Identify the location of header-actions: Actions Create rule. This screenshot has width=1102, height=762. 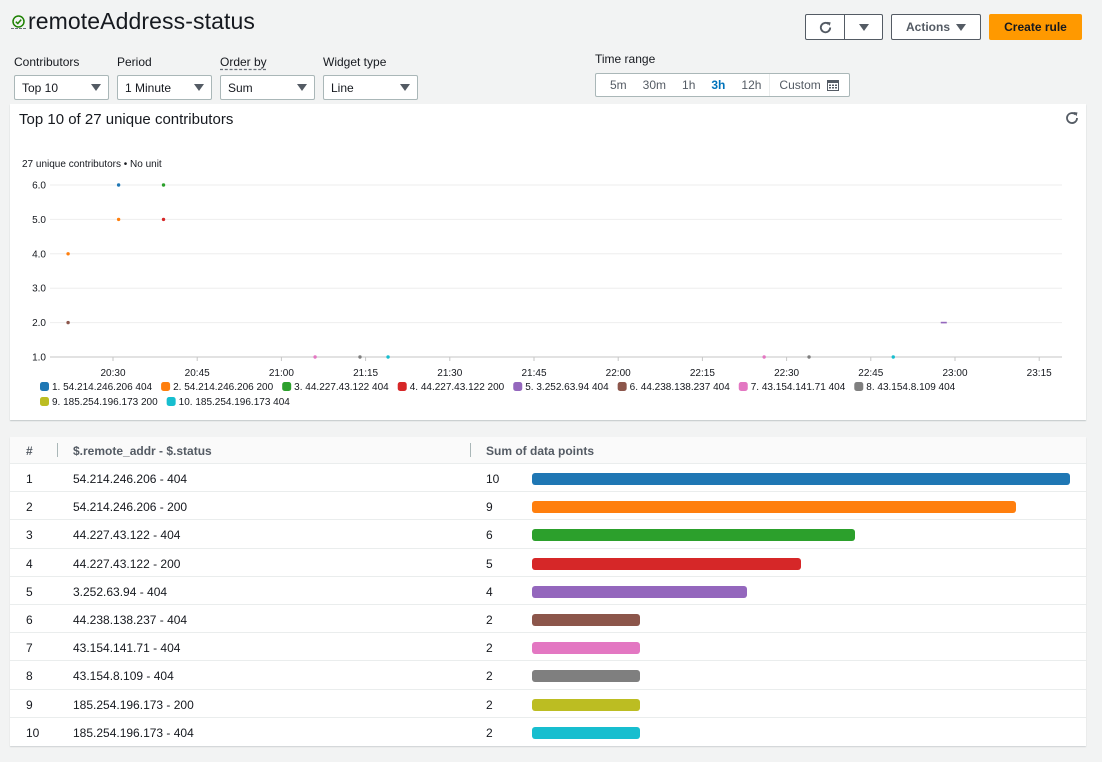
(943, 27).